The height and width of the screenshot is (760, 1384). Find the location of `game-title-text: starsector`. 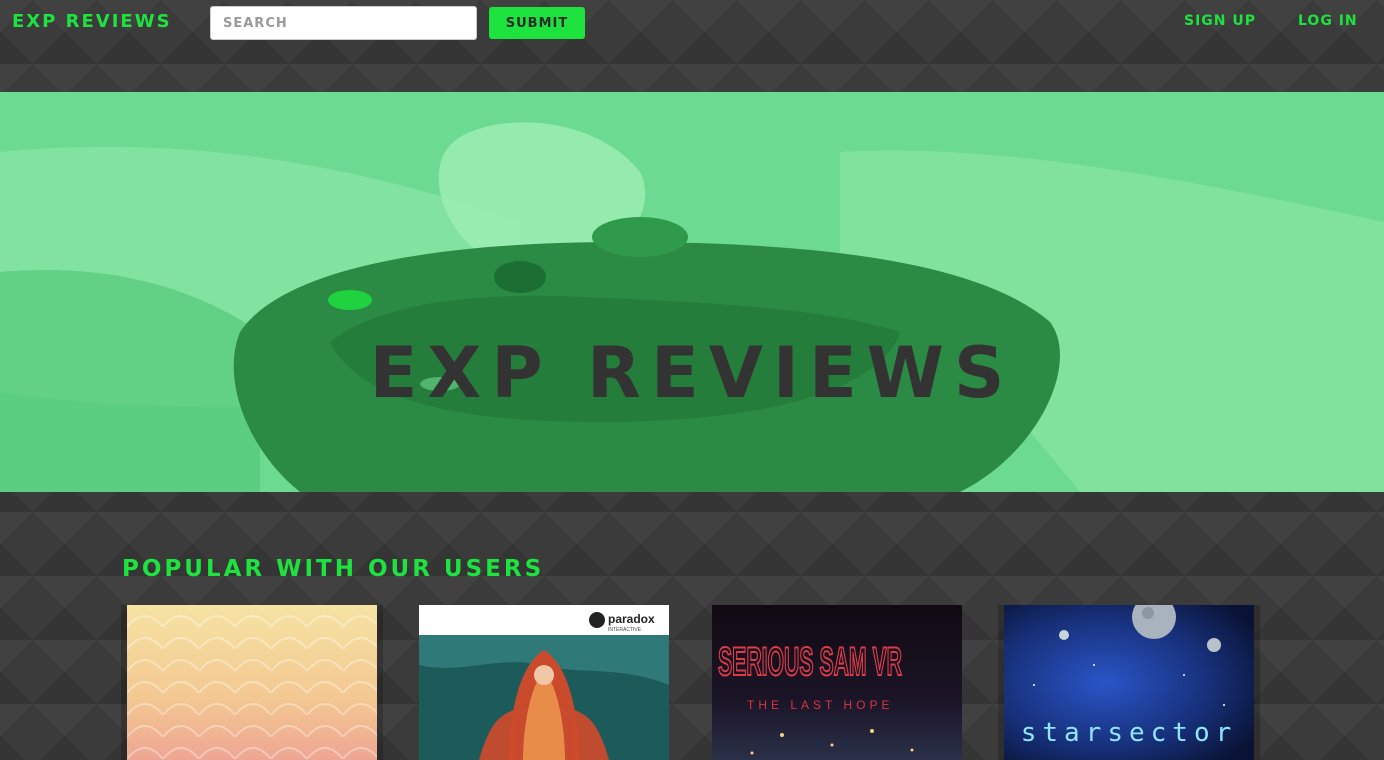

game-title-text: starsector is located at coordinates (1129, 733).